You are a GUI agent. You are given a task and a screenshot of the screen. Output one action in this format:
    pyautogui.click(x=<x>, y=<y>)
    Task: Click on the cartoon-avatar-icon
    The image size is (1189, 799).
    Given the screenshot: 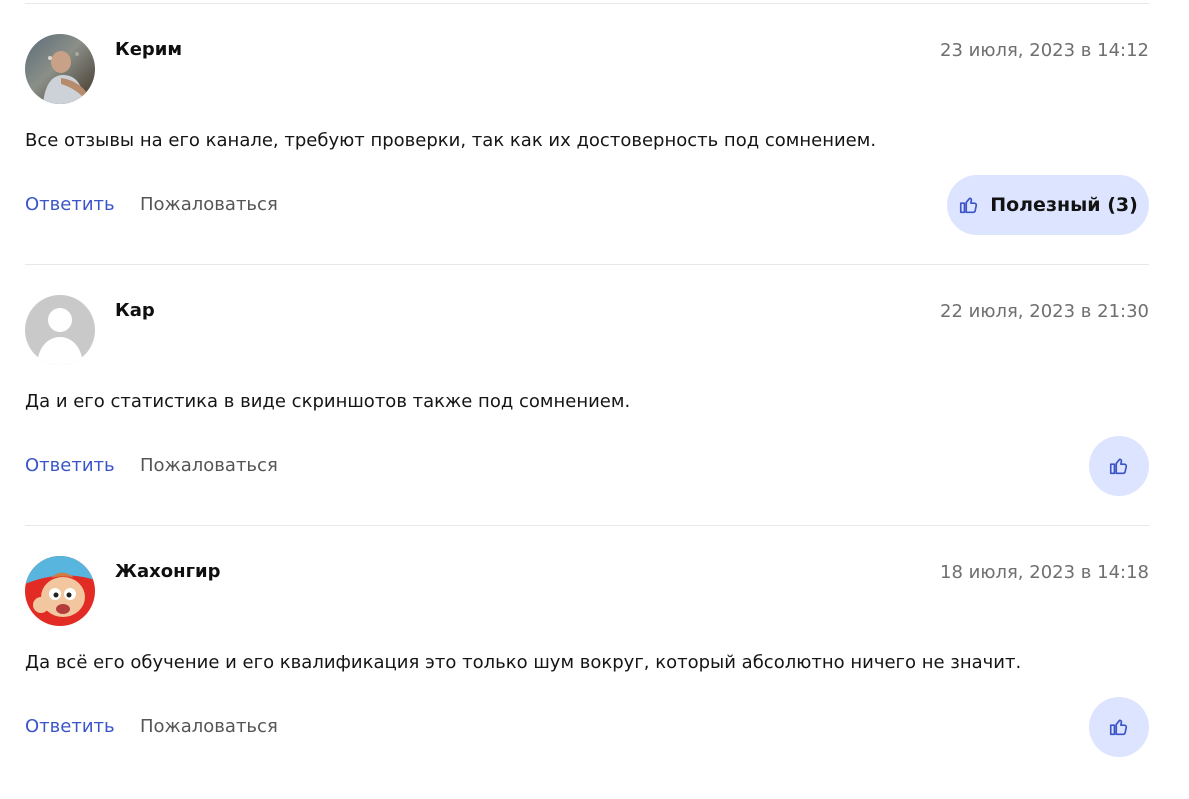 What is the action you would take?
    pyautogui.click(x=60, y=591)
    